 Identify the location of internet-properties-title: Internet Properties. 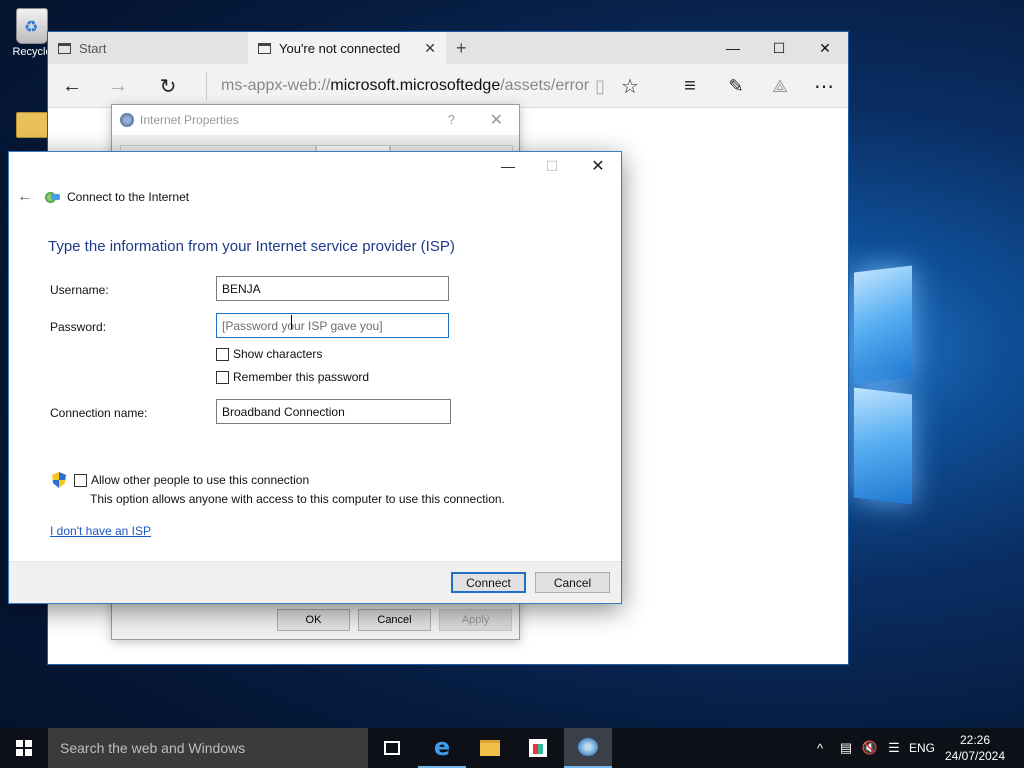
(189, 120).